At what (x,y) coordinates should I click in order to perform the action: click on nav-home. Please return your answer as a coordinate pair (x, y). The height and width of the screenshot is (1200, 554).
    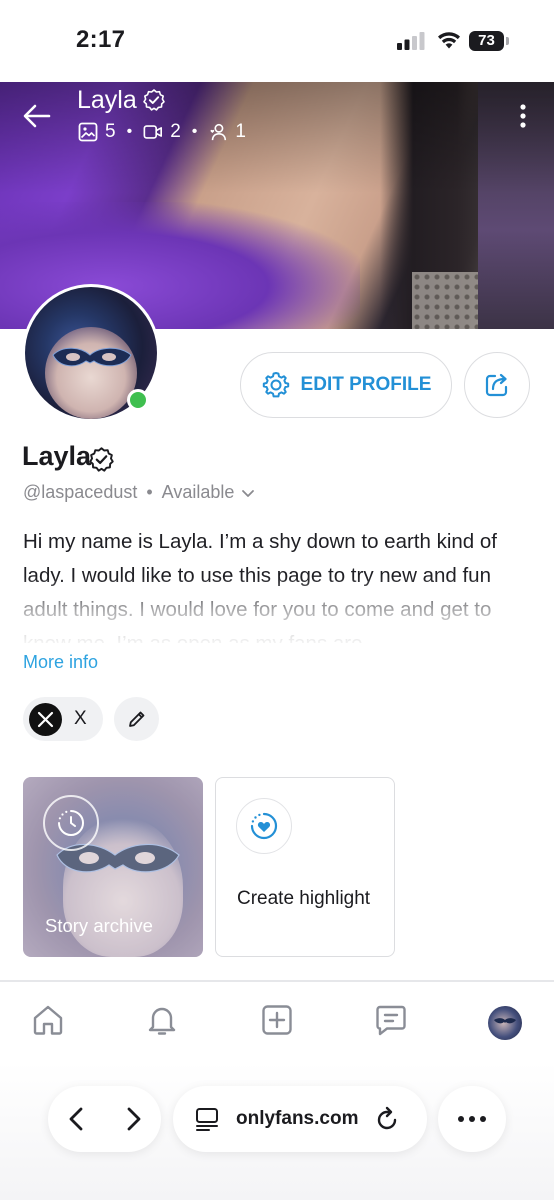
    Looking at the image, I should click on (48, 1020).